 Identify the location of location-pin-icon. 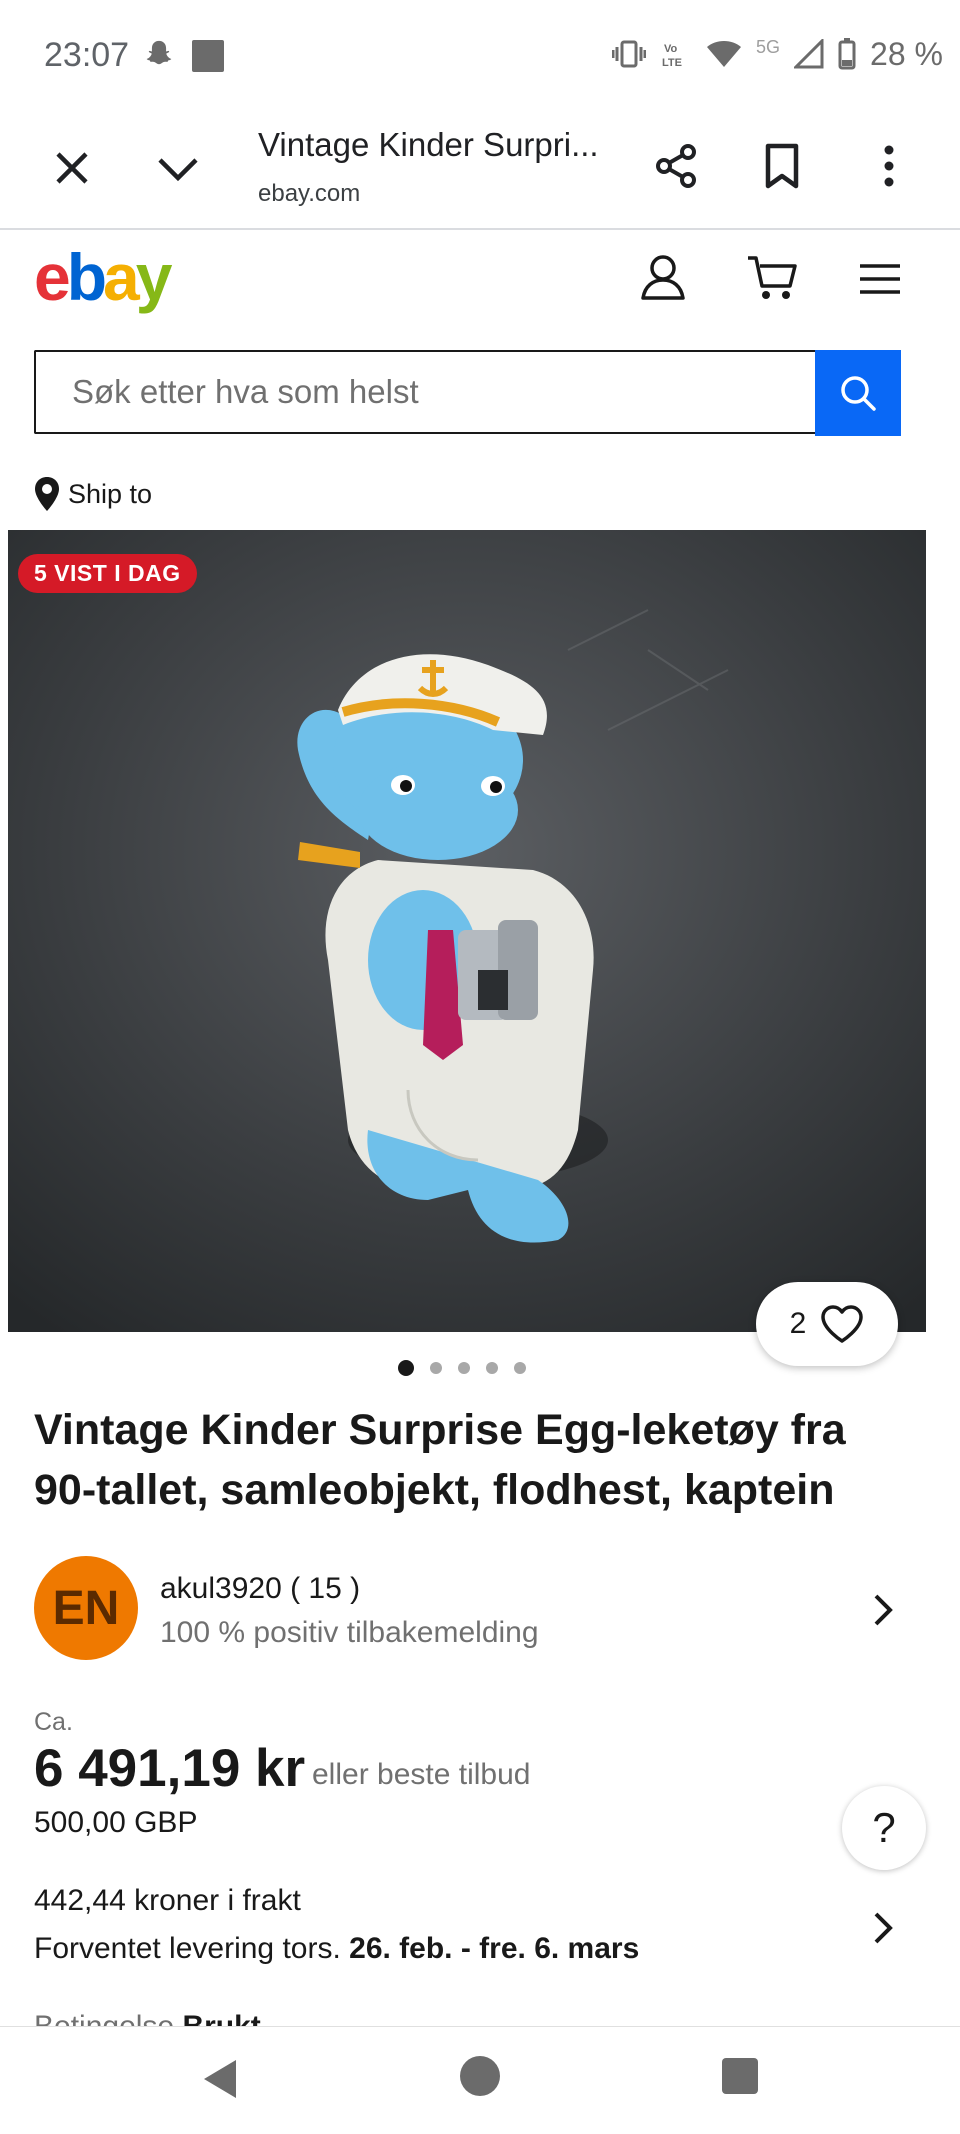
(47, 494).